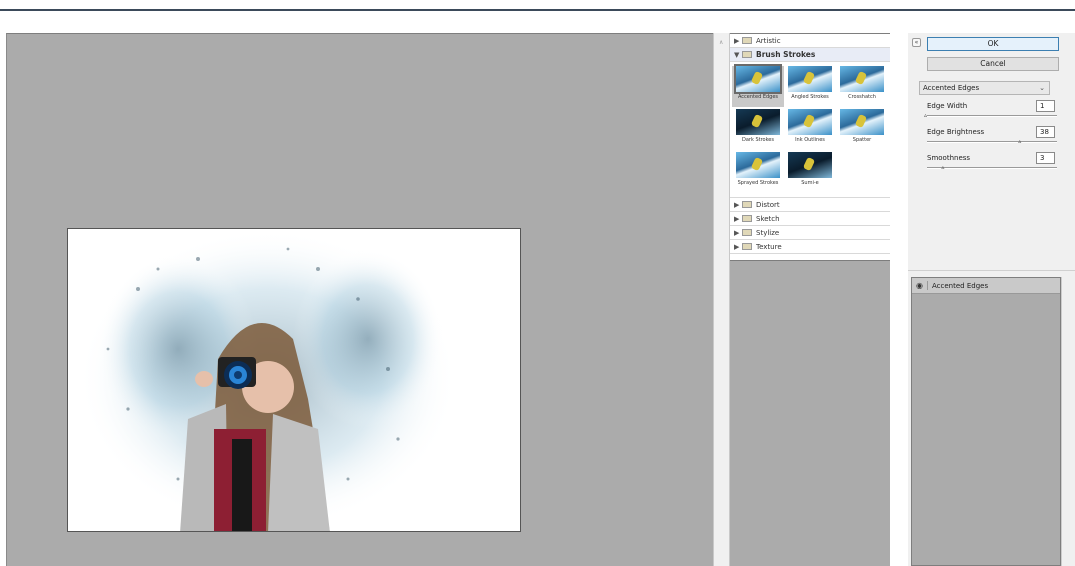  I want to click on filter-thumb-sumi-e: Sumi-e, so click(810, 172).